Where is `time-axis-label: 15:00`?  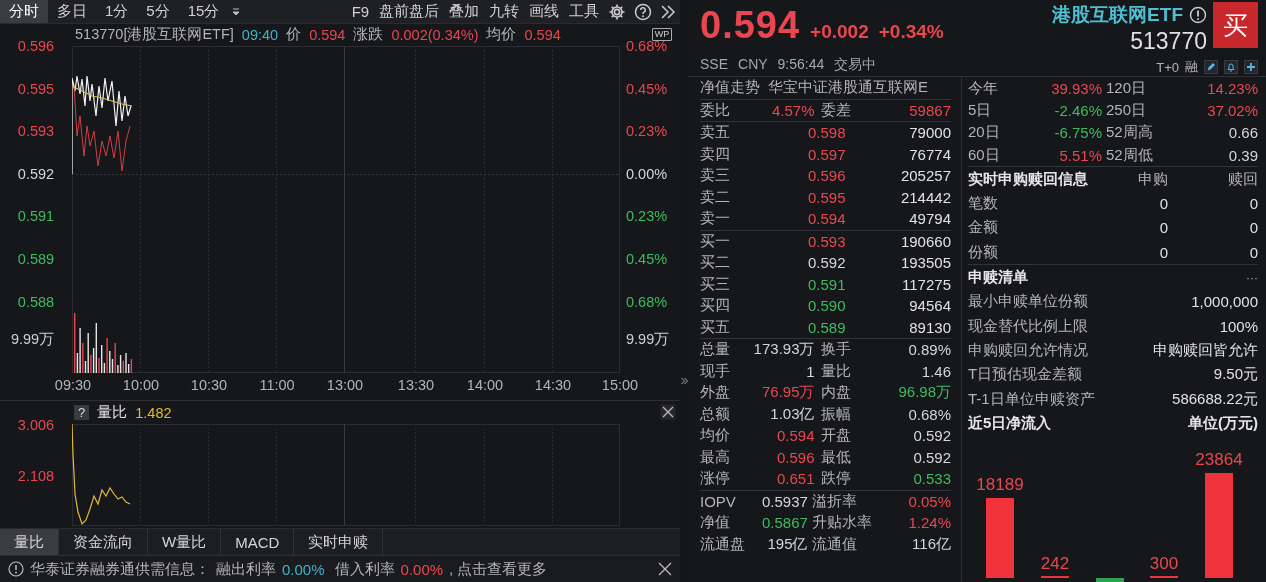
time-axis-label: 15:00 is located at coordinates (620, 384).